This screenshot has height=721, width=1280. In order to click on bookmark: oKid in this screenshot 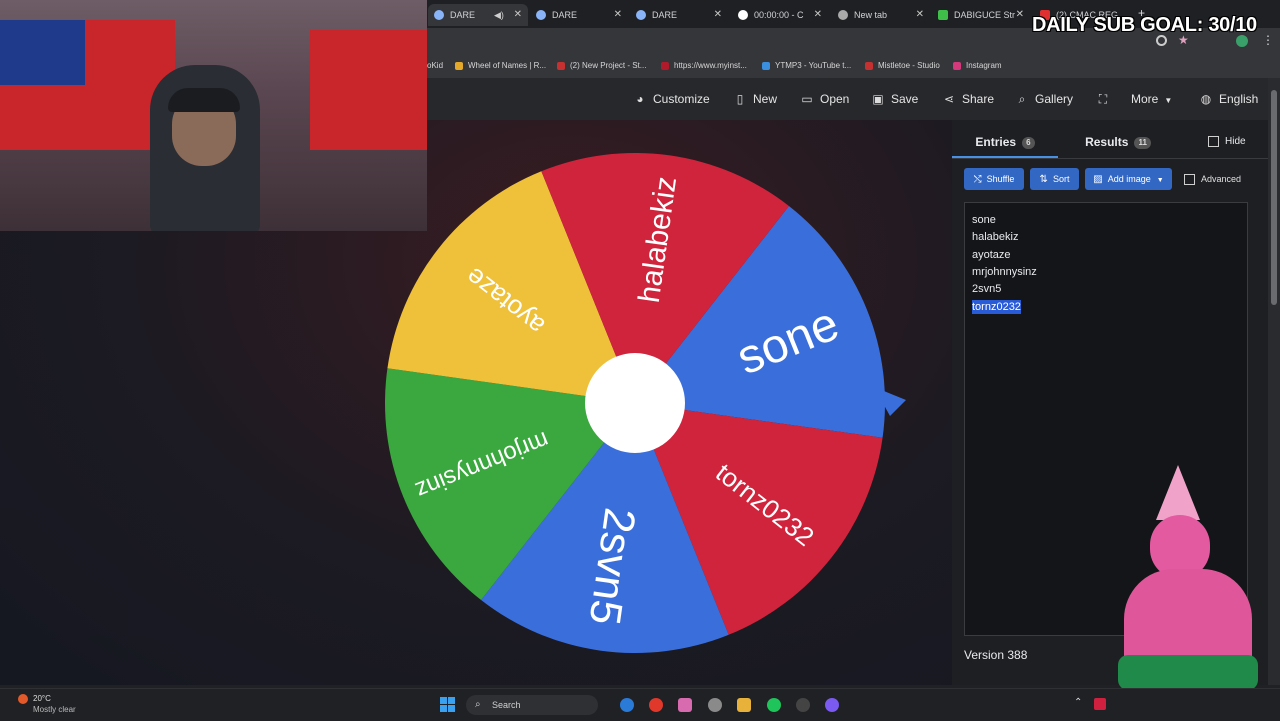, I will do `click(435, 66)`.